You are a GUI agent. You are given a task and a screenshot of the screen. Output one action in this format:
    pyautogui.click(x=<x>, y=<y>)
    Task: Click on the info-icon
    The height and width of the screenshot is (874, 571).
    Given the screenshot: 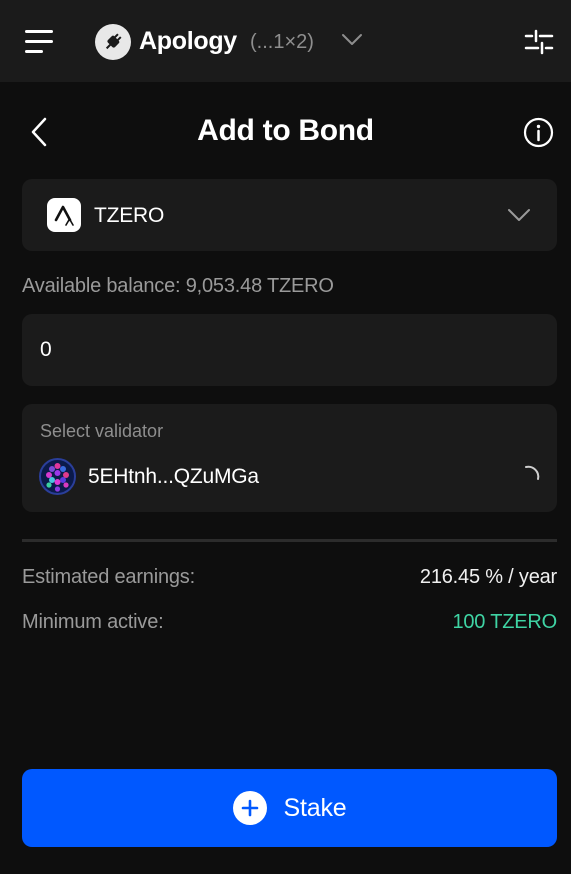 What is the action you would take?
    pyautogui.click(x=538, y=132)
    